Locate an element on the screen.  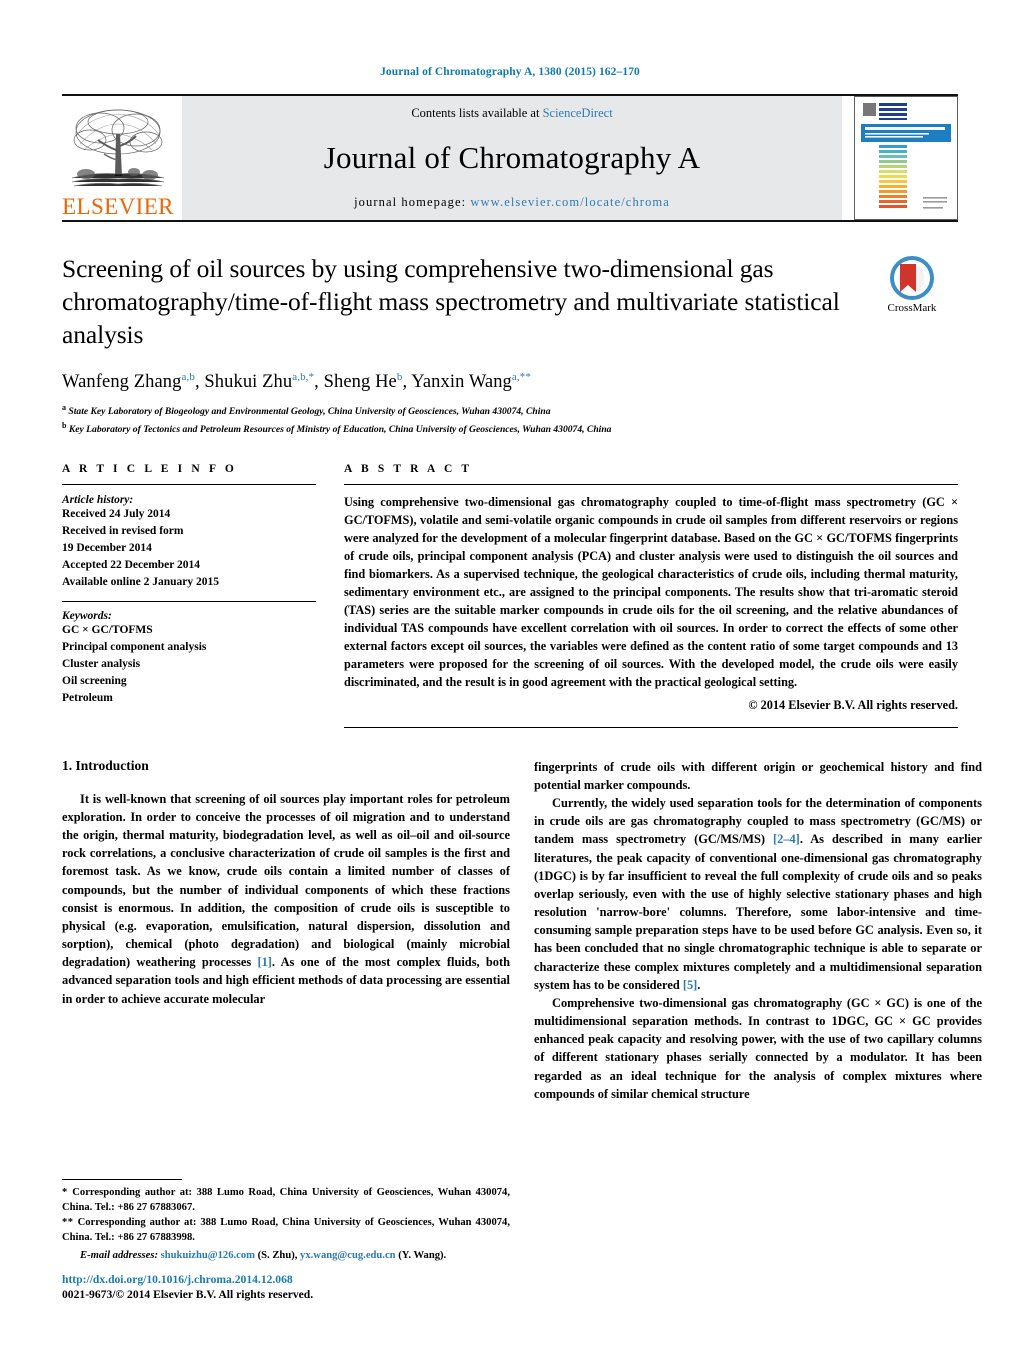
email-link-wang: yx.wang@cug.edu.cn is located at coordinates (348, 1255).